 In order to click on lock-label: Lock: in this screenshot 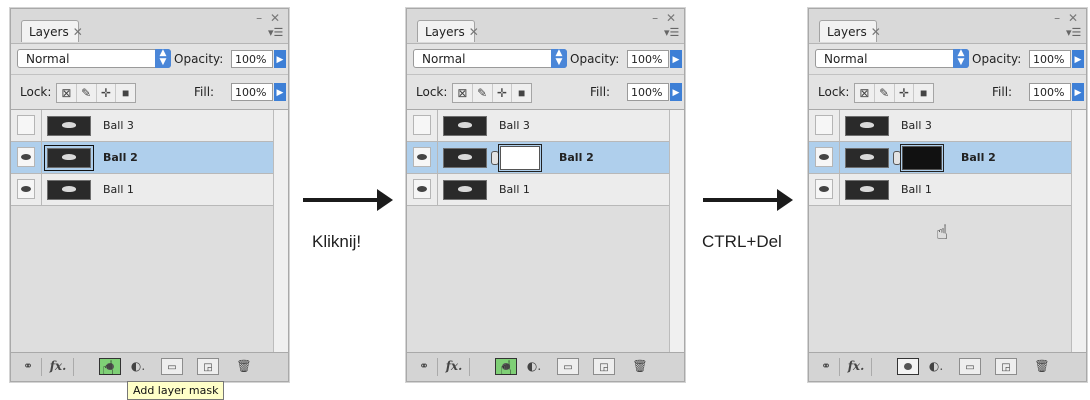, I will do `click(432, 92)`.